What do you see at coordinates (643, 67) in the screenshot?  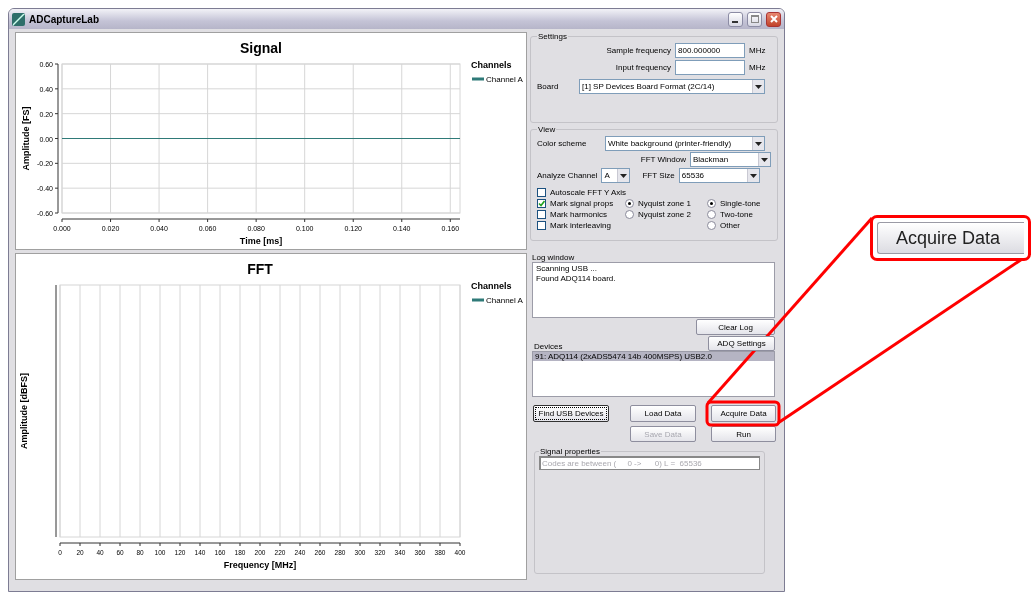 I see `field-label: Input frequency` at bounding box center [643, 67].